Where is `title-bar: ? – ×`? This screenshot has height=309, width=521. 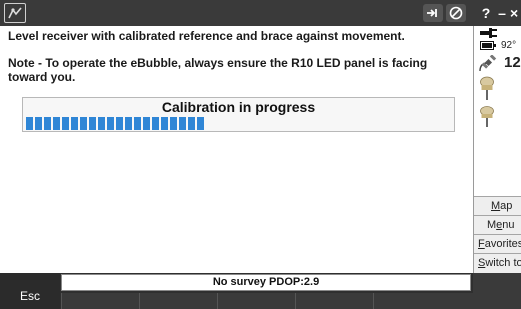 title-bar: ? – × is located at coordinates (260, 13).